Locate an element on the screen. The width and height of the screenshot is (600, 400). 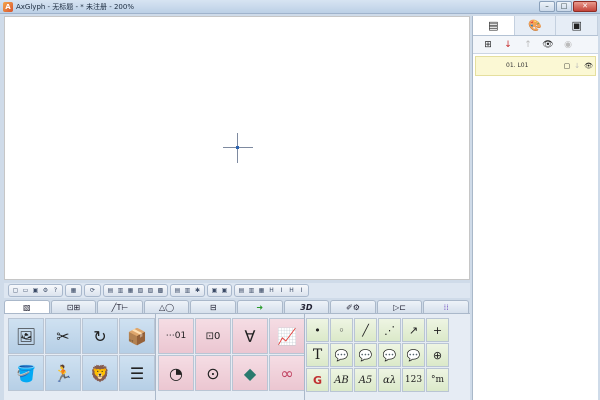
unit-tool: °m is located at coordinates (437, 380).